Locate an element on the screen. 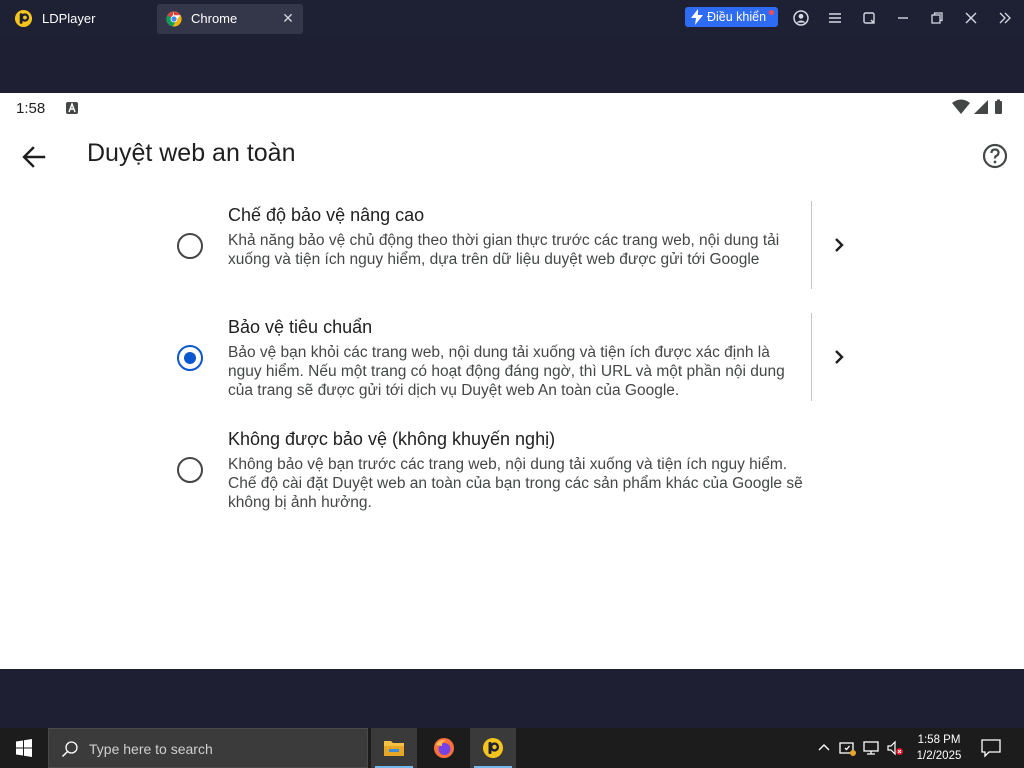  page-title: Duyệt web an toàn is located at coordinates (191, 153).